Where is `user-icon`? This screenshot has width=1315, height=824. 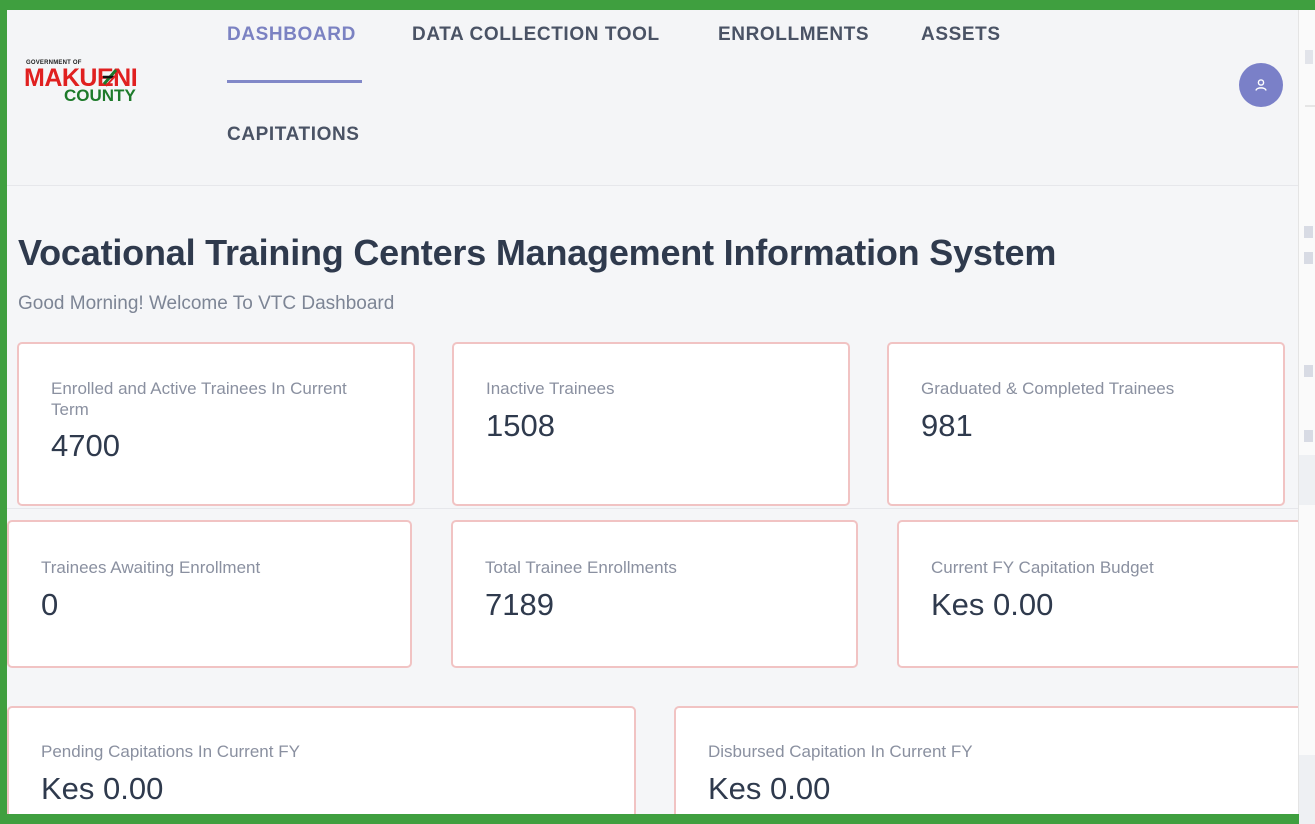
user-icon is located at coordinates (1261, 85).